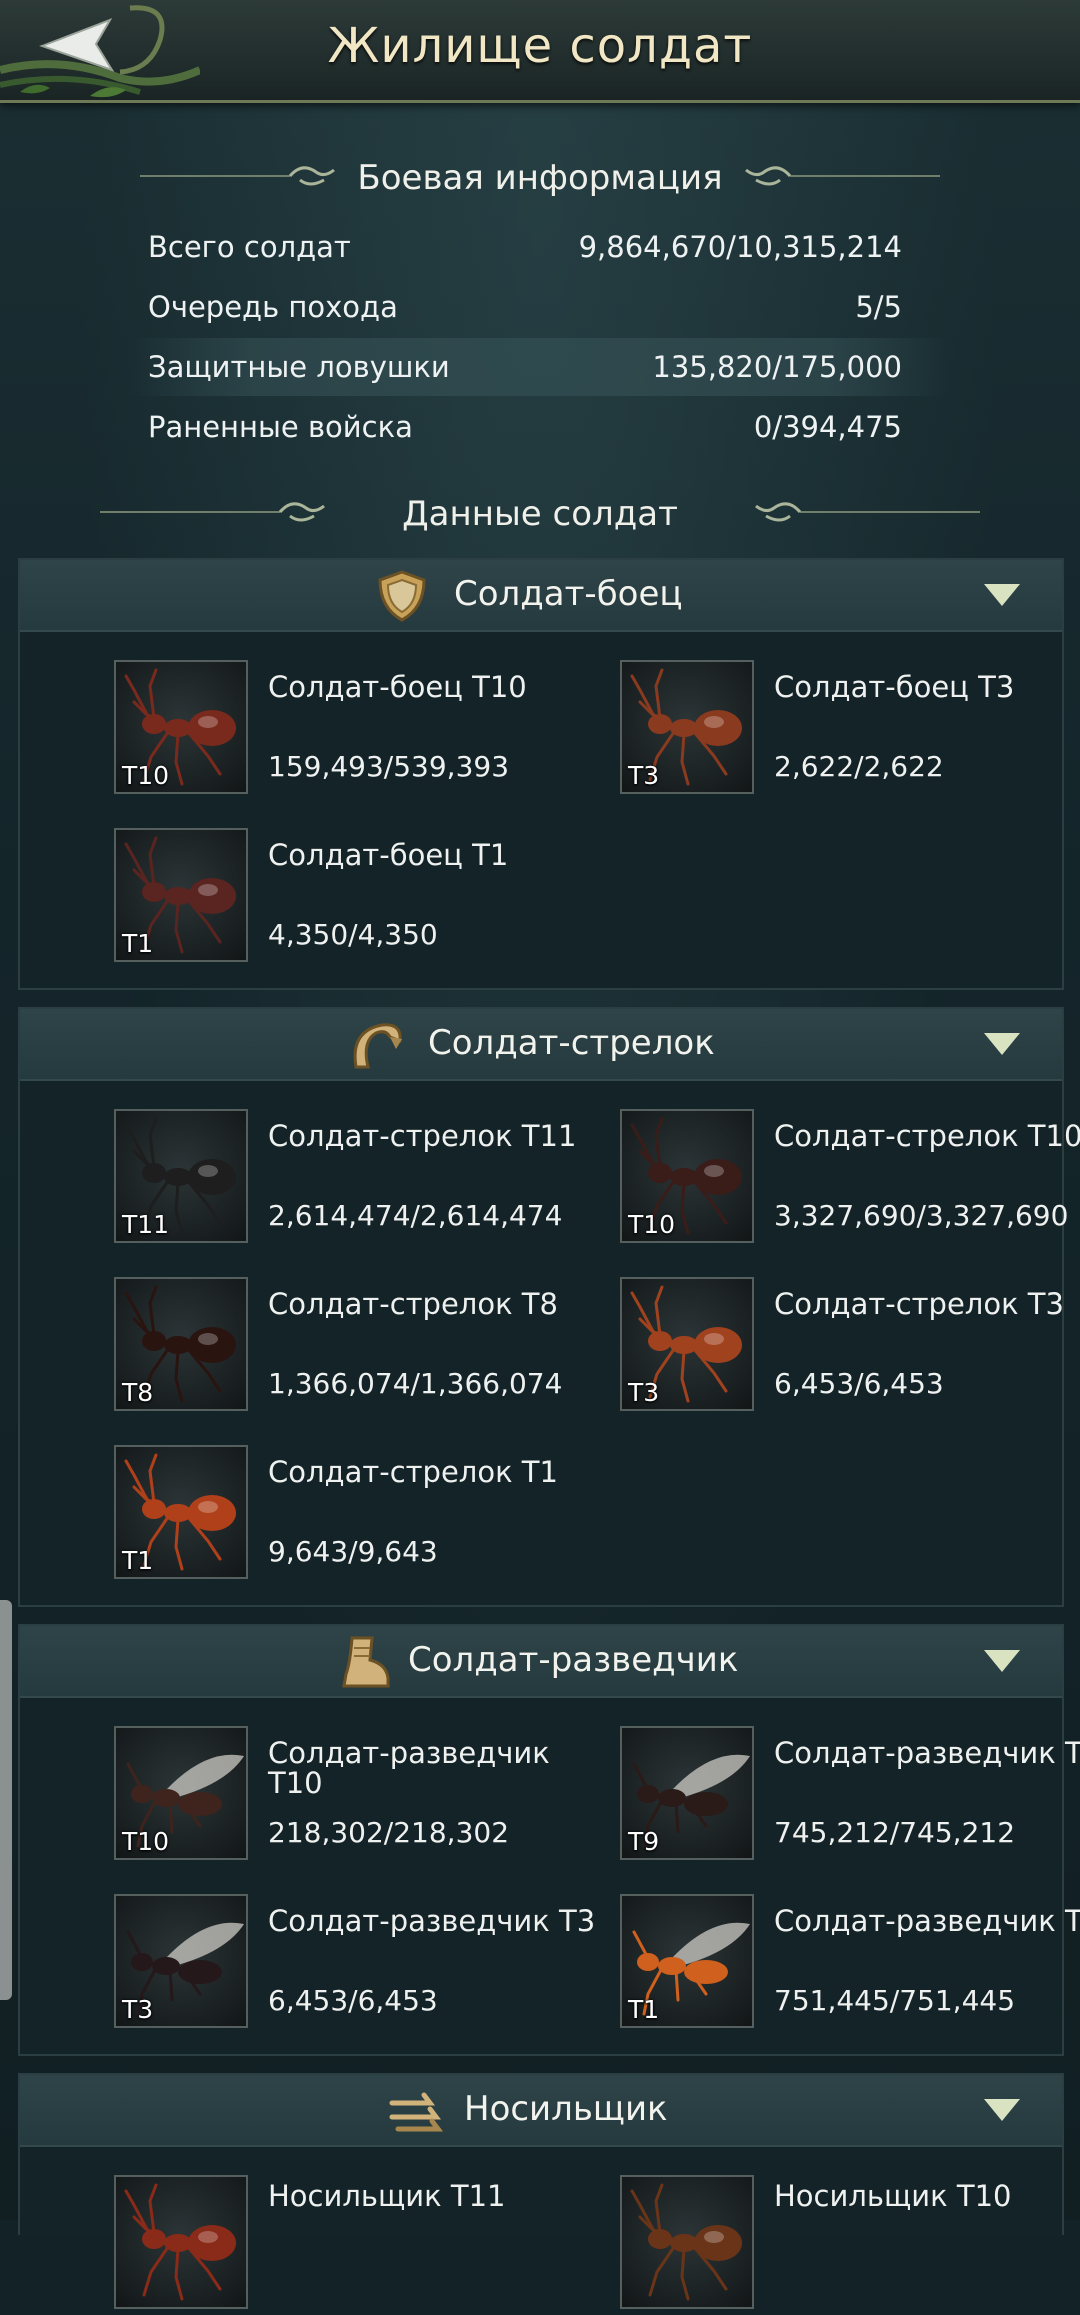 Image resolution: width=1080 pixels, height=2315 pixels. I want to click on unit-card: T10 Солдат-боец Т10 159,493/539,393, so click(354, 730).